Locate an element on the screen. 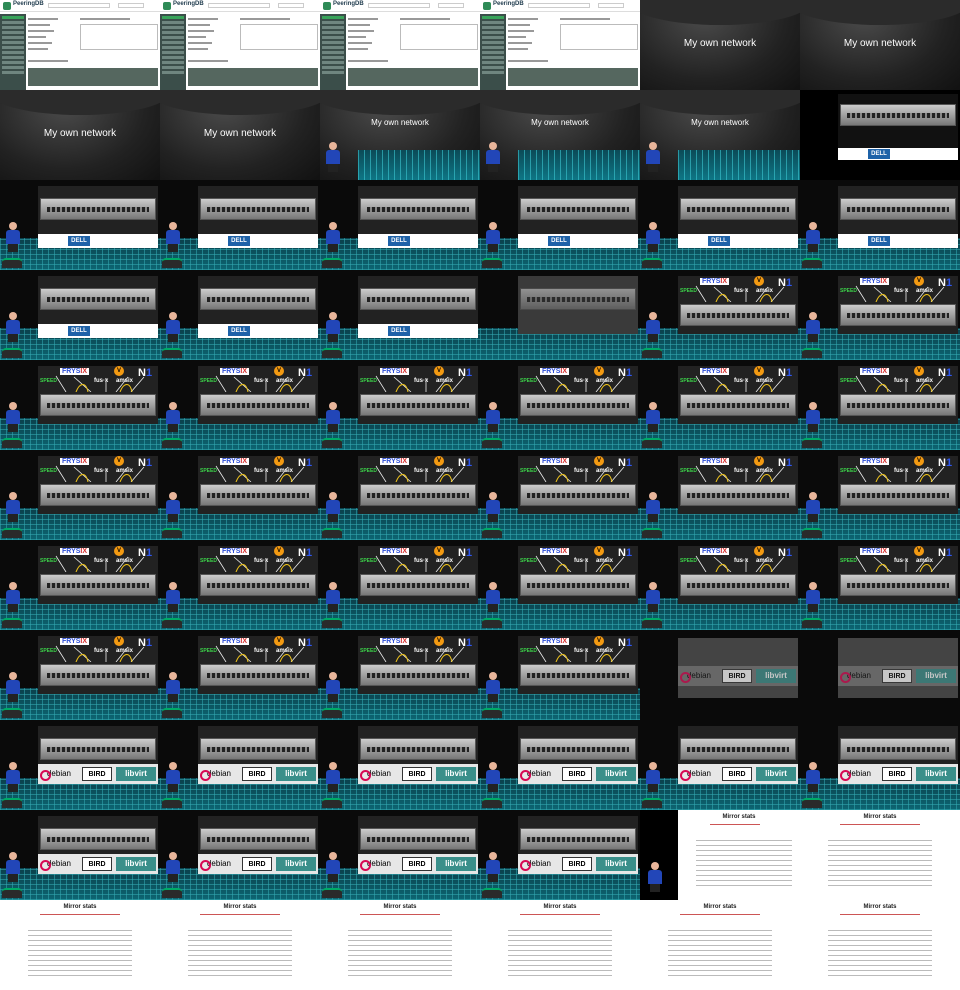 This screenshot has width=960, height=990. software-logos: debian BIRD libvirt is located at coordinates (738, 774).